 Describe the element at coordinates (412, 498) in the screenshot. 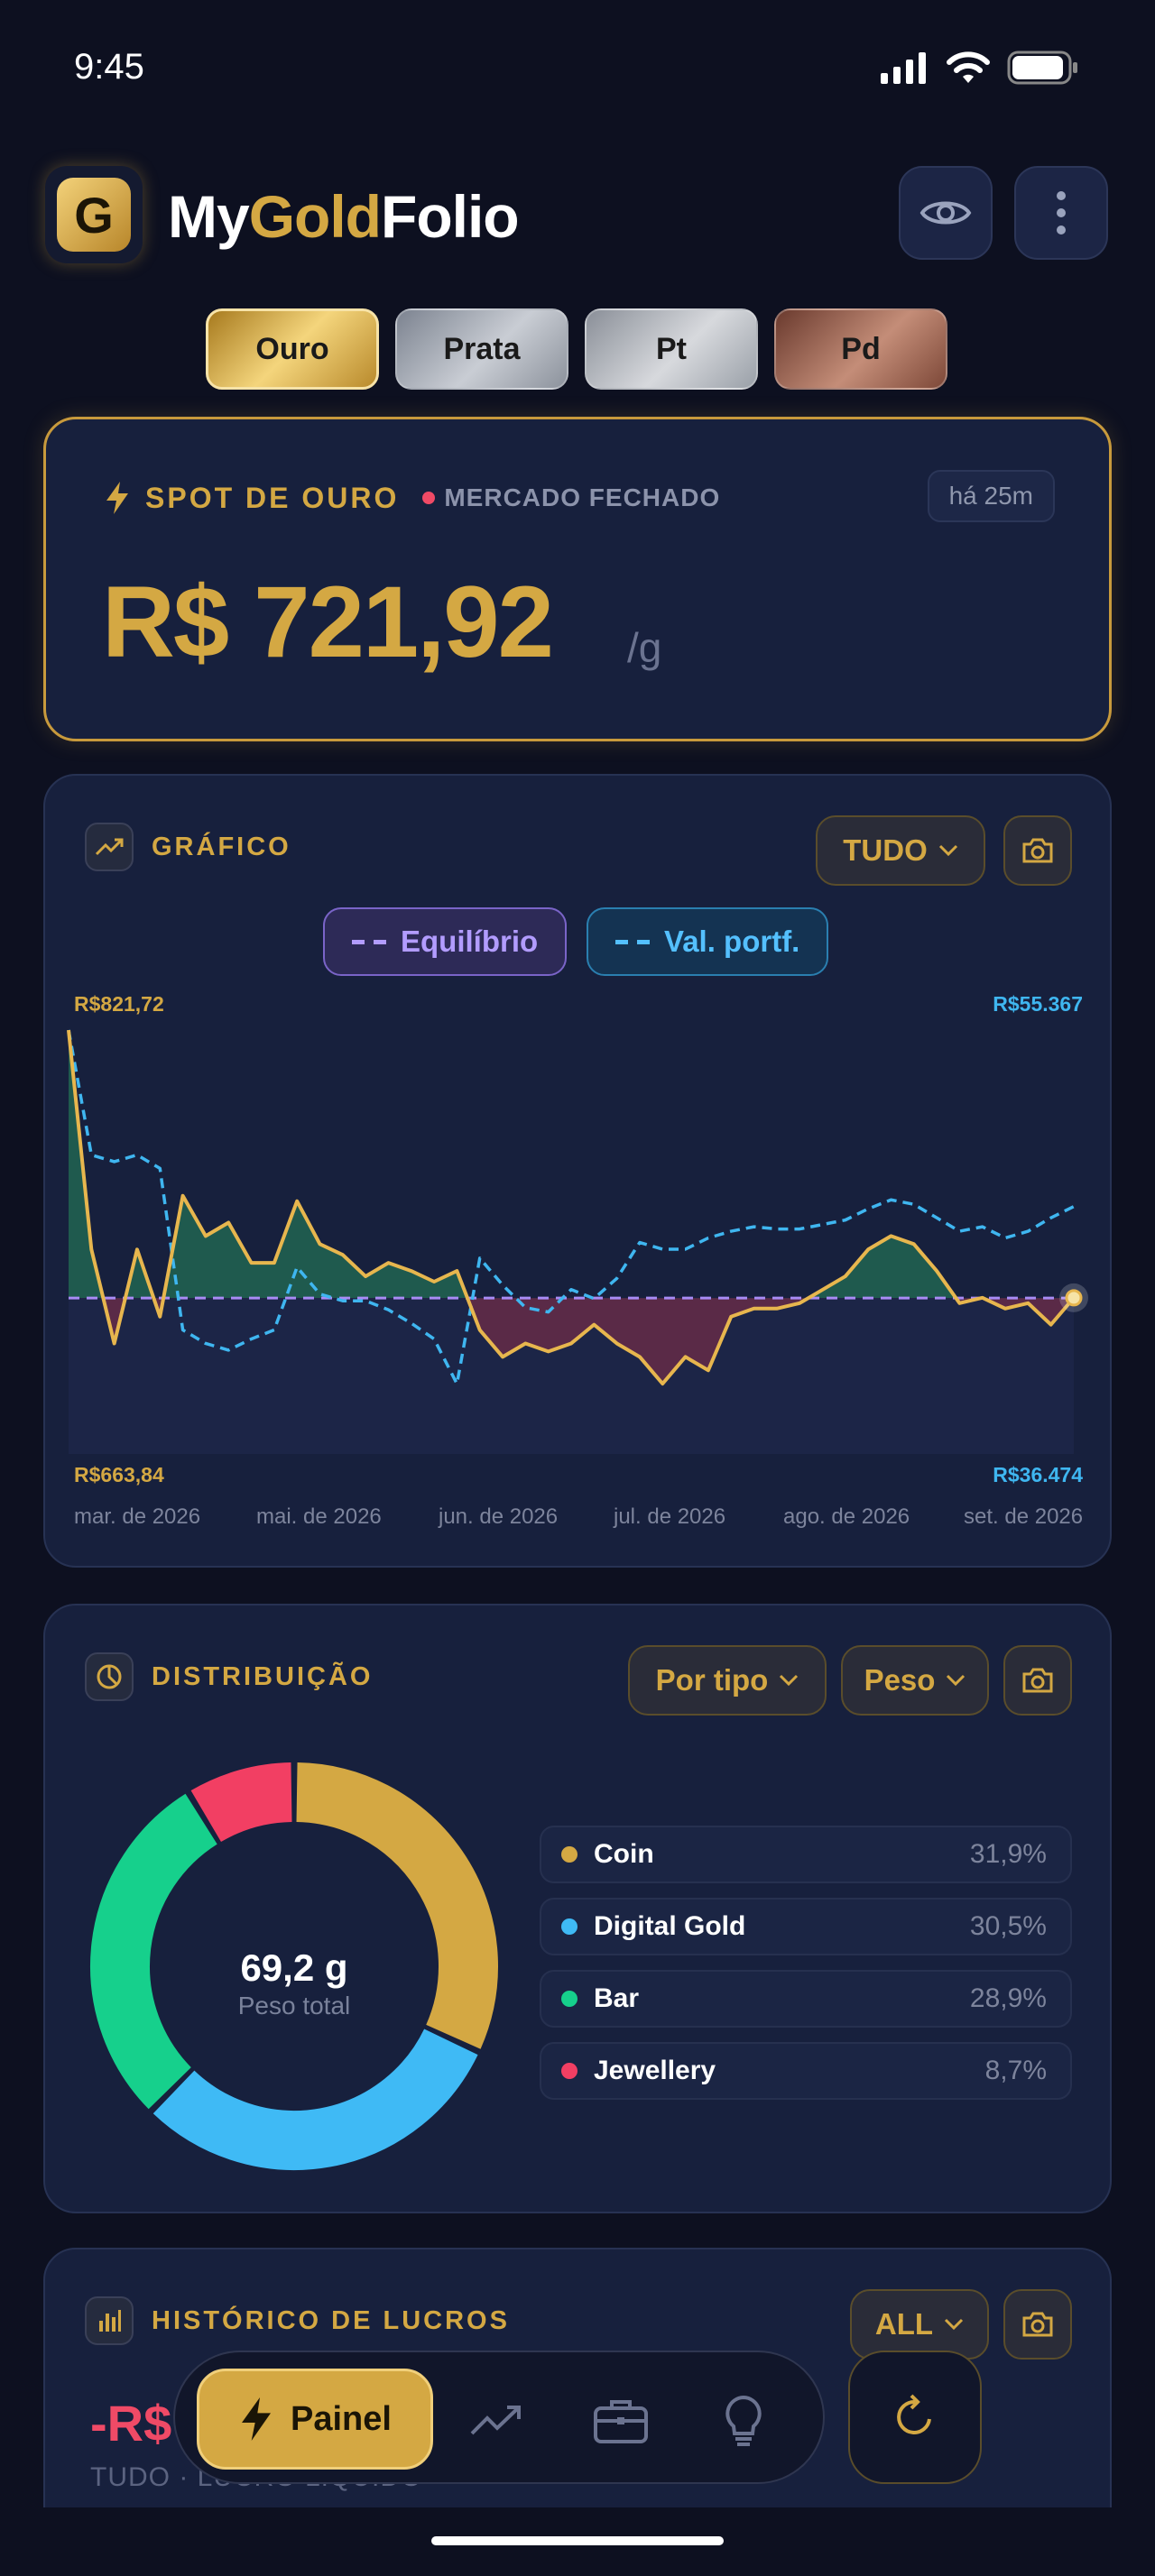

I see `spot-label-row: SPOT DE OURO MERCADO FECHADO` at that location.